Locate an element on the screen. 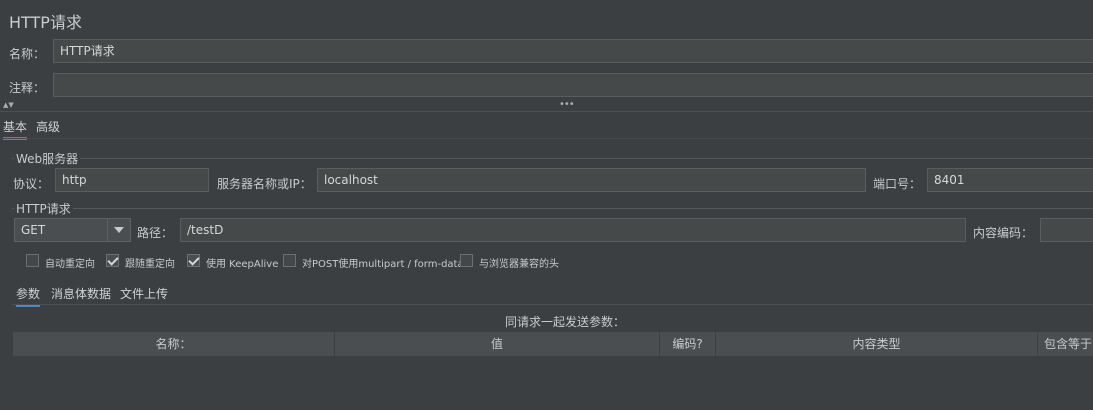  browser-headers-label: 与浏览器兼容的头 is located at coordinates (519, 264).